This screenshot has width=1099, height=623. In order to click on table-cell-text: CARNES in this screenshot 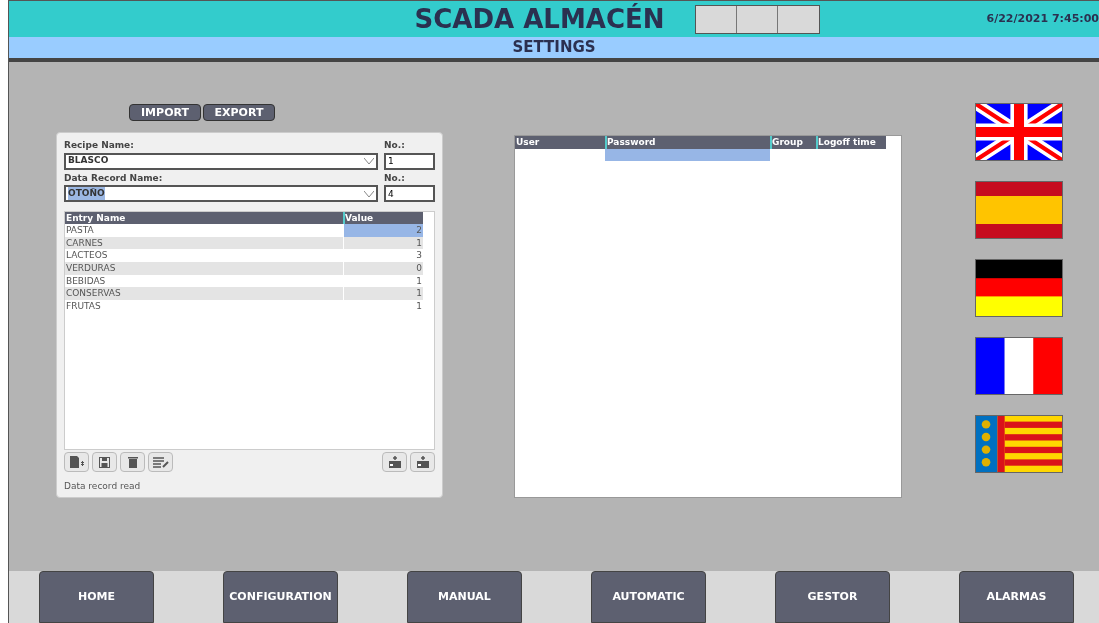, I will do `click(84, 243)`.